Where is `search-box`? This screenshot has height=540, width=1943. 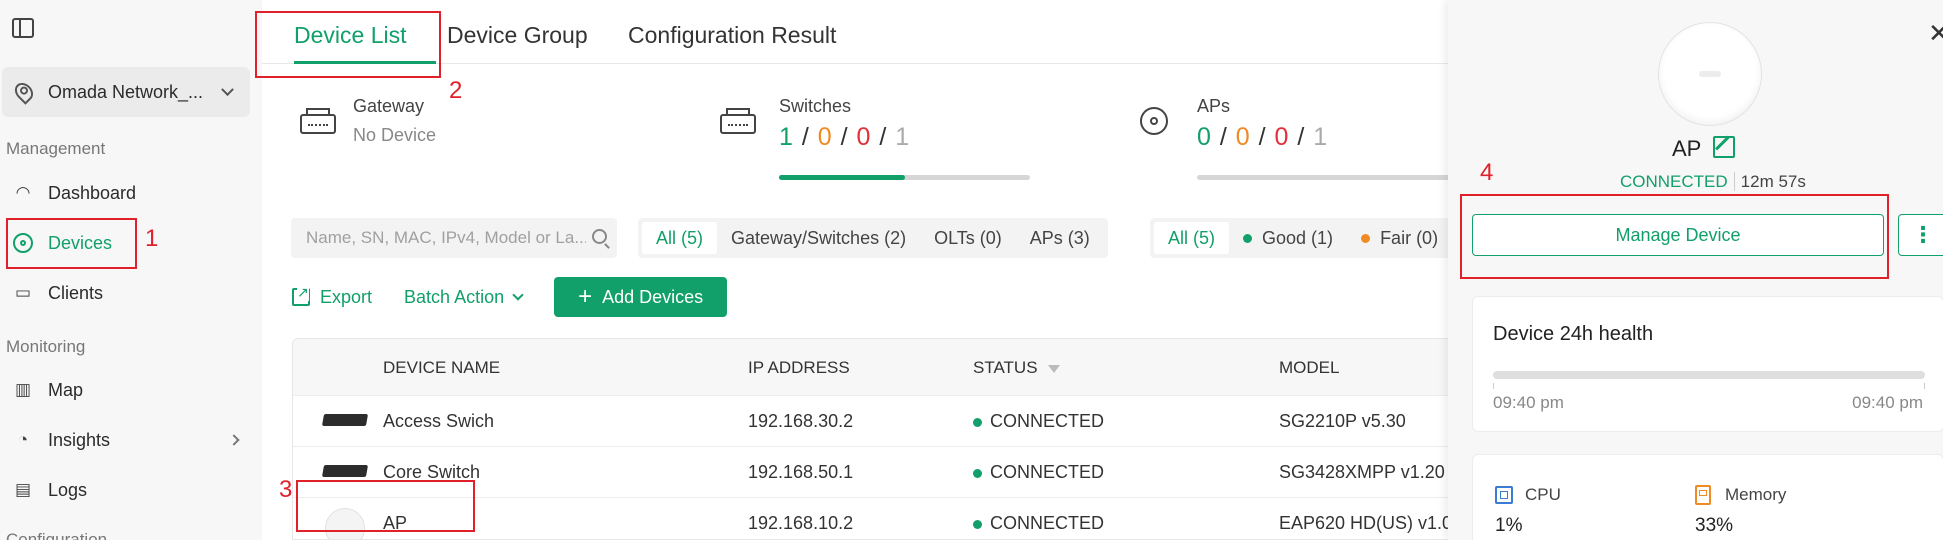 search-box is located at coordinates (454, 238).